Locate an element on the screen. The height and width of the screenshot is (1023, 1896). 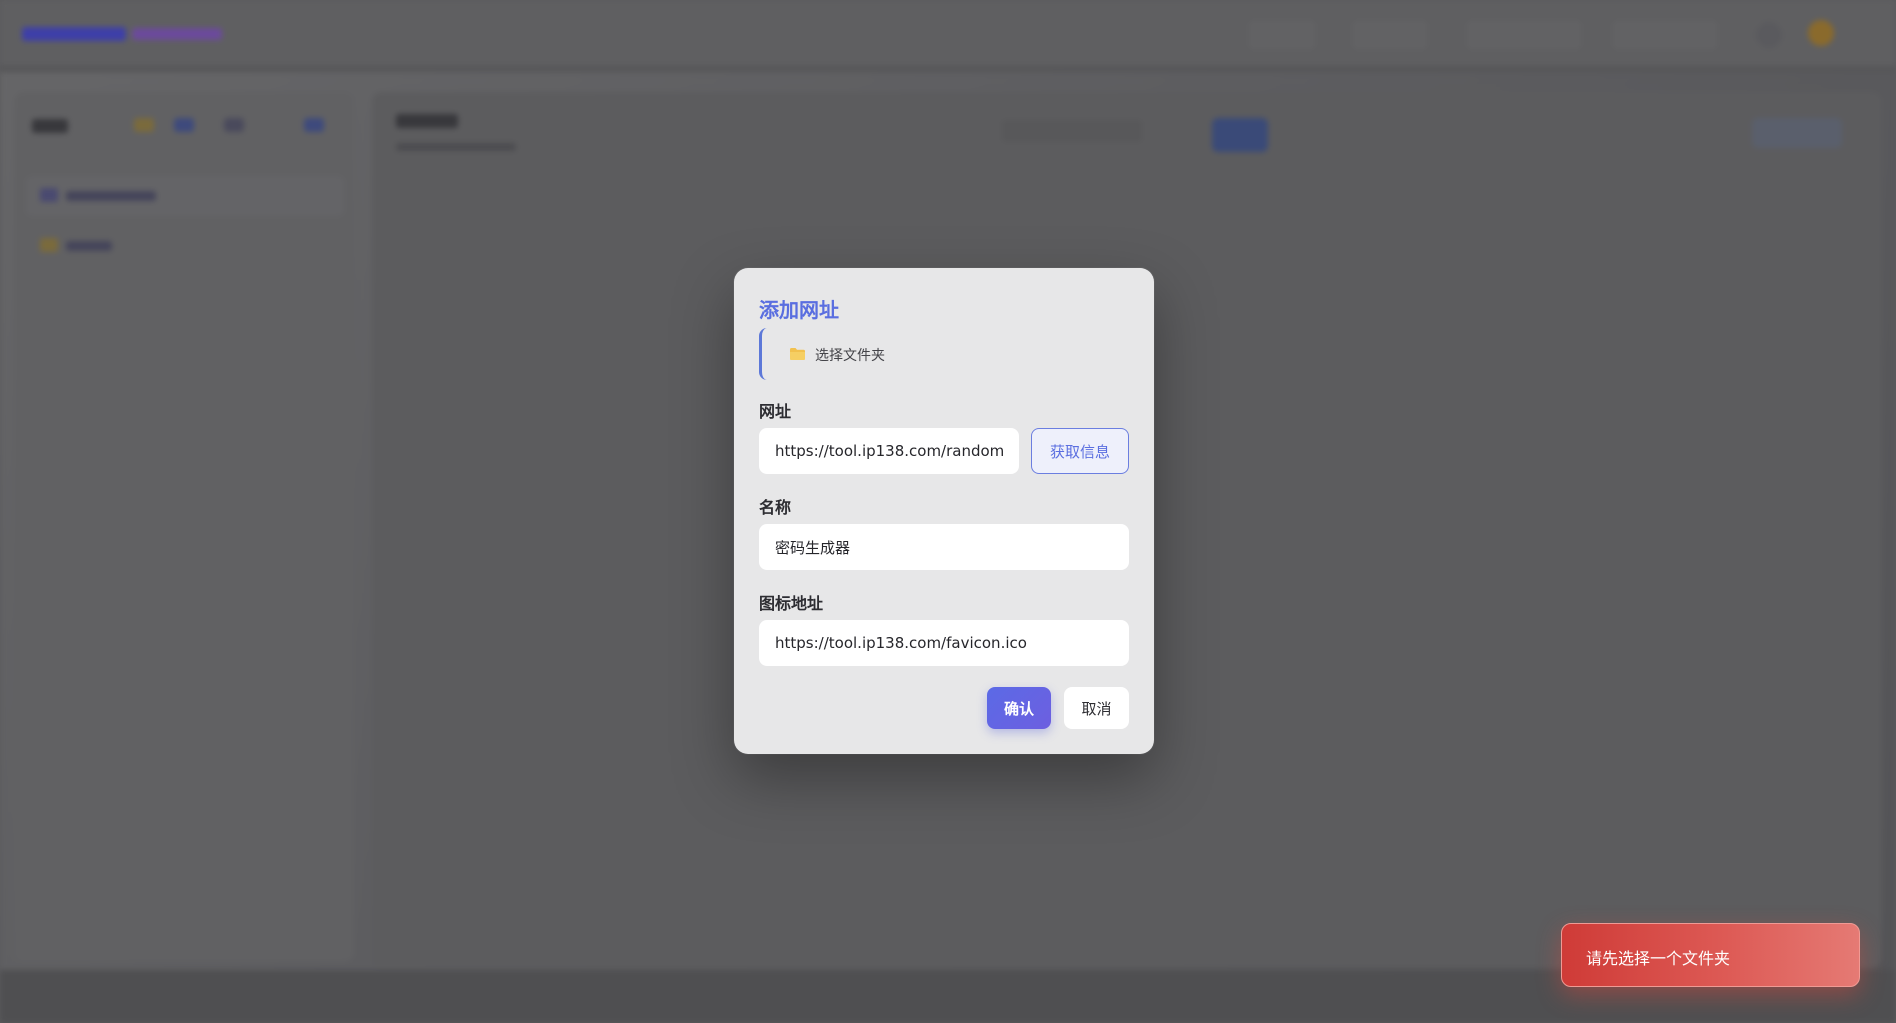
confirm-button: 确认 is located at coordinates (1019, 708).